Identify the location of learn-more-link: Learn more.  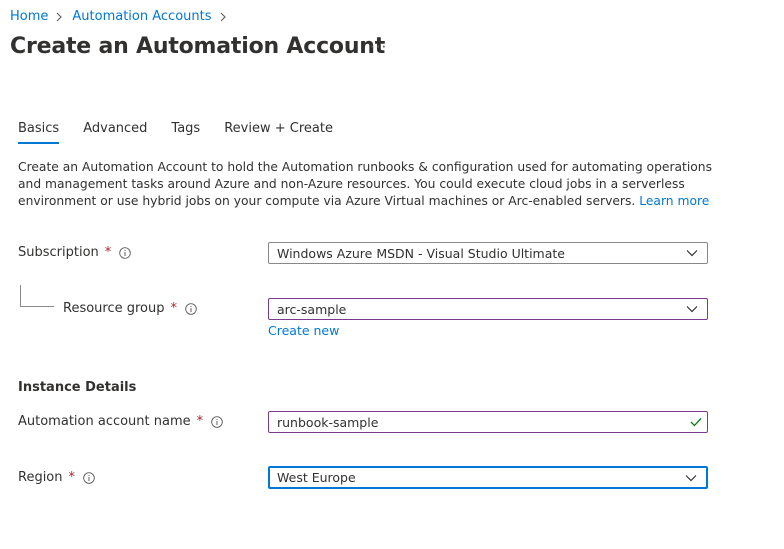
(674, 201).